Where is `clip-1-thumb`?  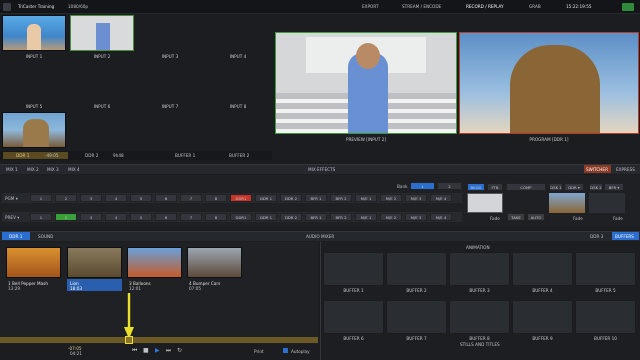
clip-1-thumb is located at coordinates (33, 262).